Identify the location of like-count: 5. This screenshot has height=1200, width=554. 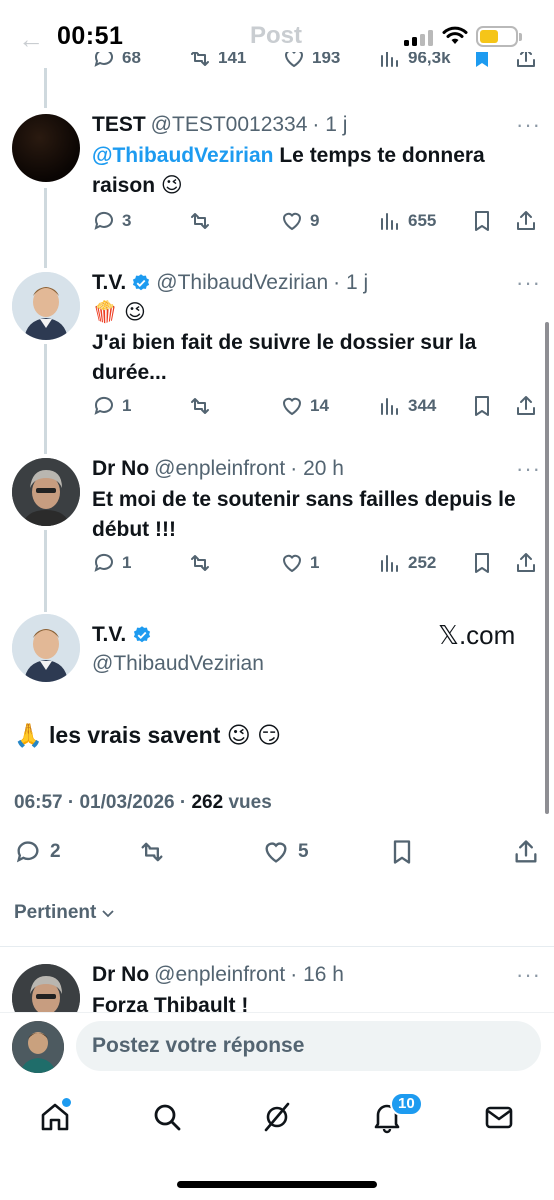
(303, 851).